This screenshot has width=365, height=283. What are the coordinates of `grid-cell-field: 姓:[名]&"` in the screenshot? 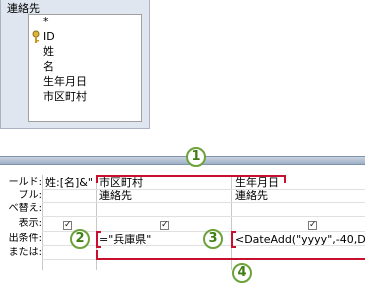 It's located at (70, 183).